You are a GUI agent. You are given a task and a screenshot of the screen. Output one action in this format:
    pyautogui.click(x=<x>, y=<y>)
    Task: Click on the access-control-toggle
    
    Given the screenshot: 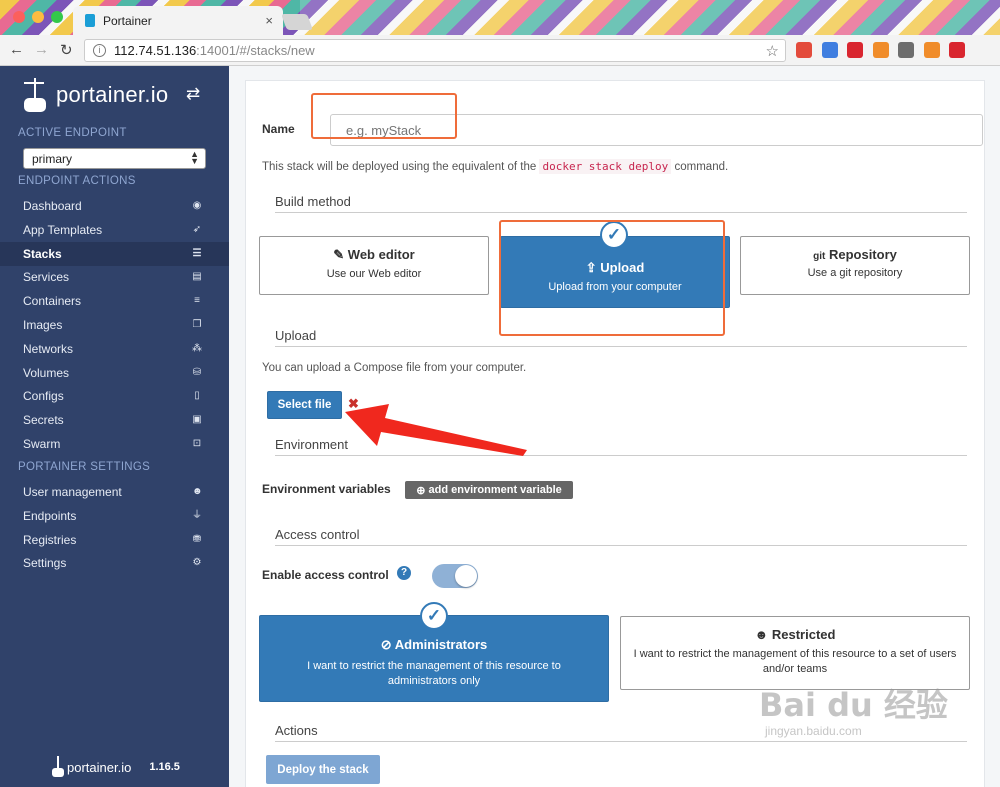 What is the action you would take?
    pyautogui.click(x=455, y=576)
    